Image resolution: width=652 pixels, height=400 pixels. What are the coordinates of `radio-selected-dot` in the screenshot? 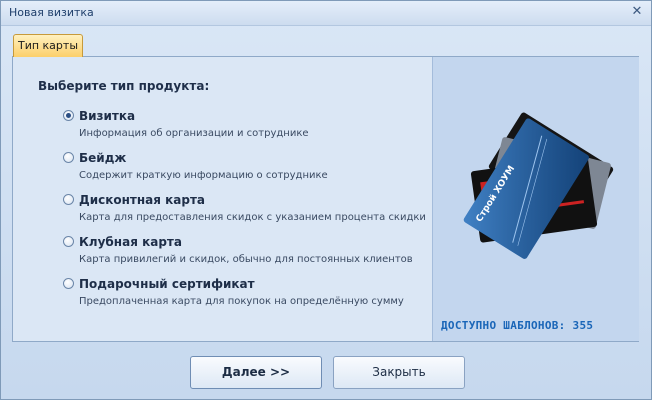 It's located at (68, 115).